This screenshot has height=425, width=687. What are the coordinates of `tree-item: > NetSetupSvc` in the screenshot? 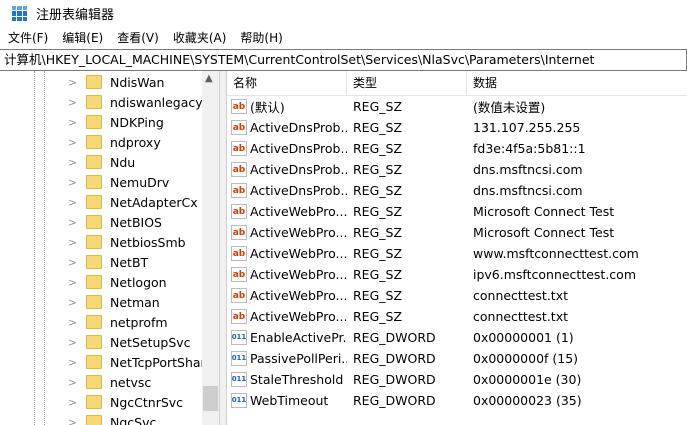 It's located at (129, 342).